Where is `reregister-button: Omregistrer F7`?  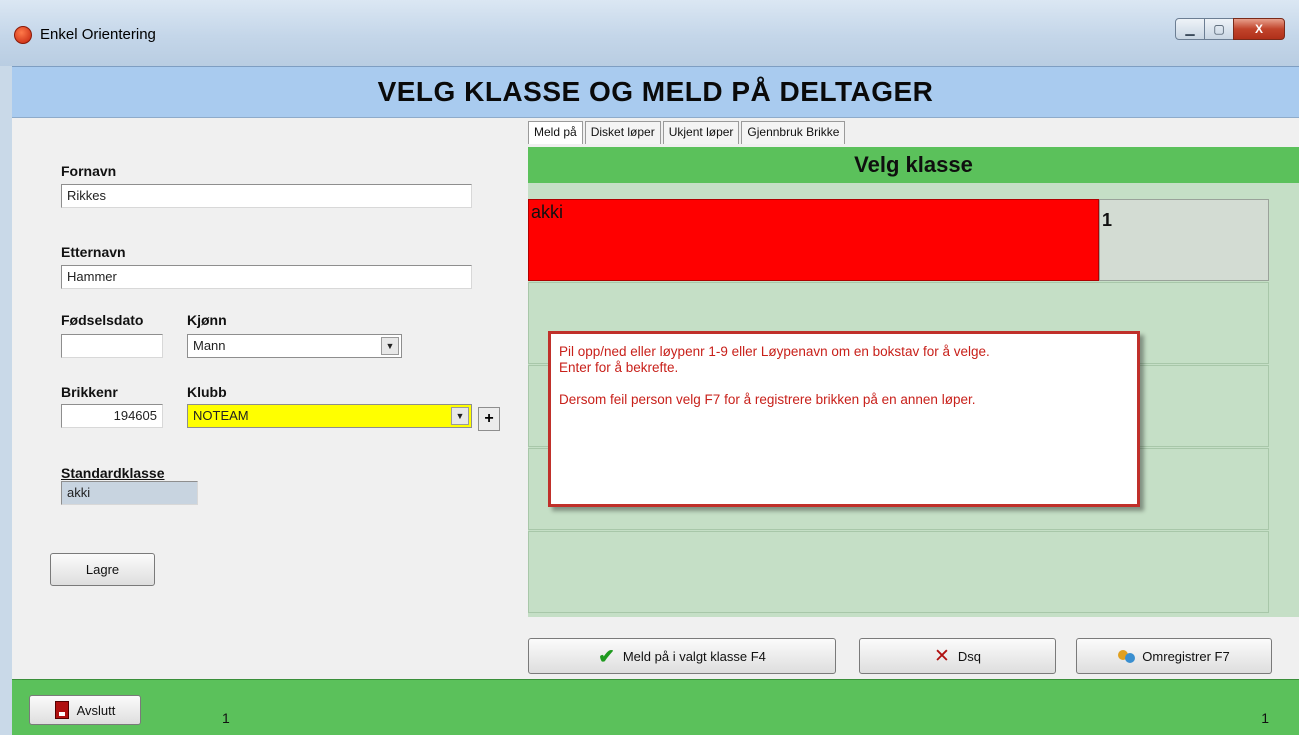
reregister-button: Omregistrer F7 is located at coordinates (1174, 656).